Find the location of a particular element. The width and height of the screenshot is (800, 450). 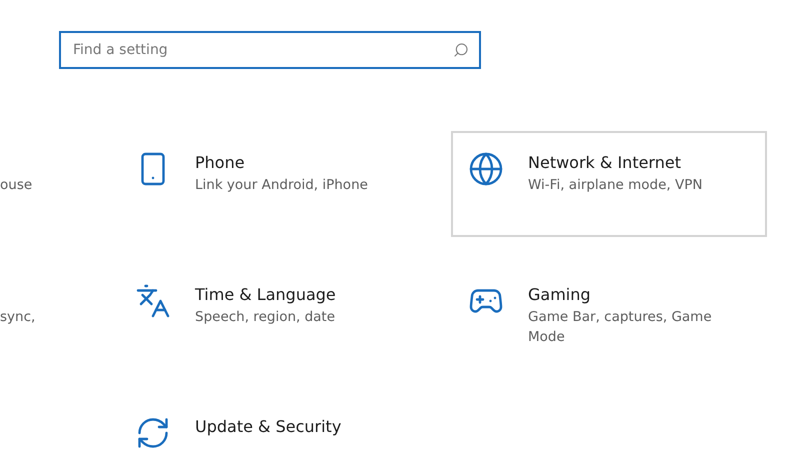

settings-tile: Phone Link your Android, iPhone is located at coordinates (278, 184).